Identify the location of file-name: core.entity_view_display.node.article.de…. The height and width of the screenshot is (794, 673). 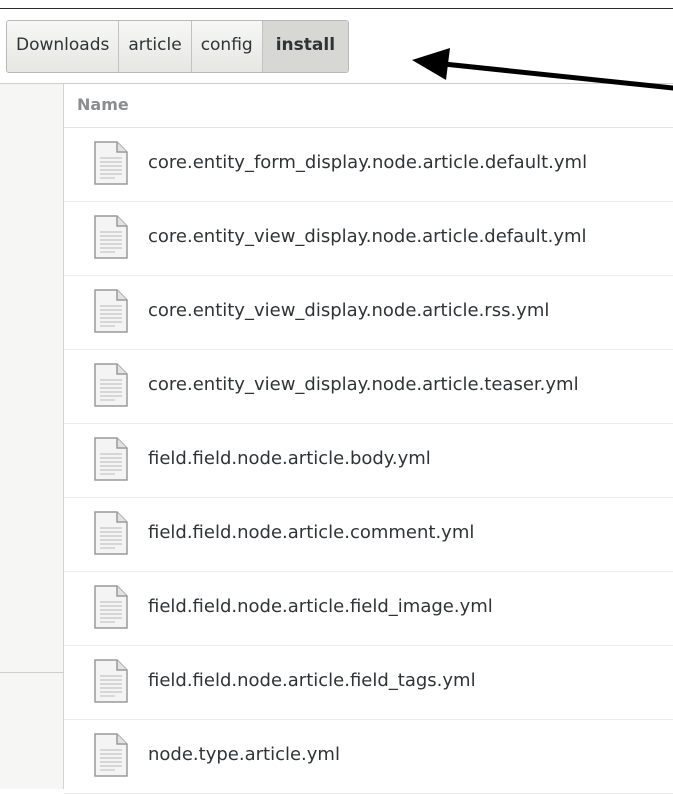
(367, 236).